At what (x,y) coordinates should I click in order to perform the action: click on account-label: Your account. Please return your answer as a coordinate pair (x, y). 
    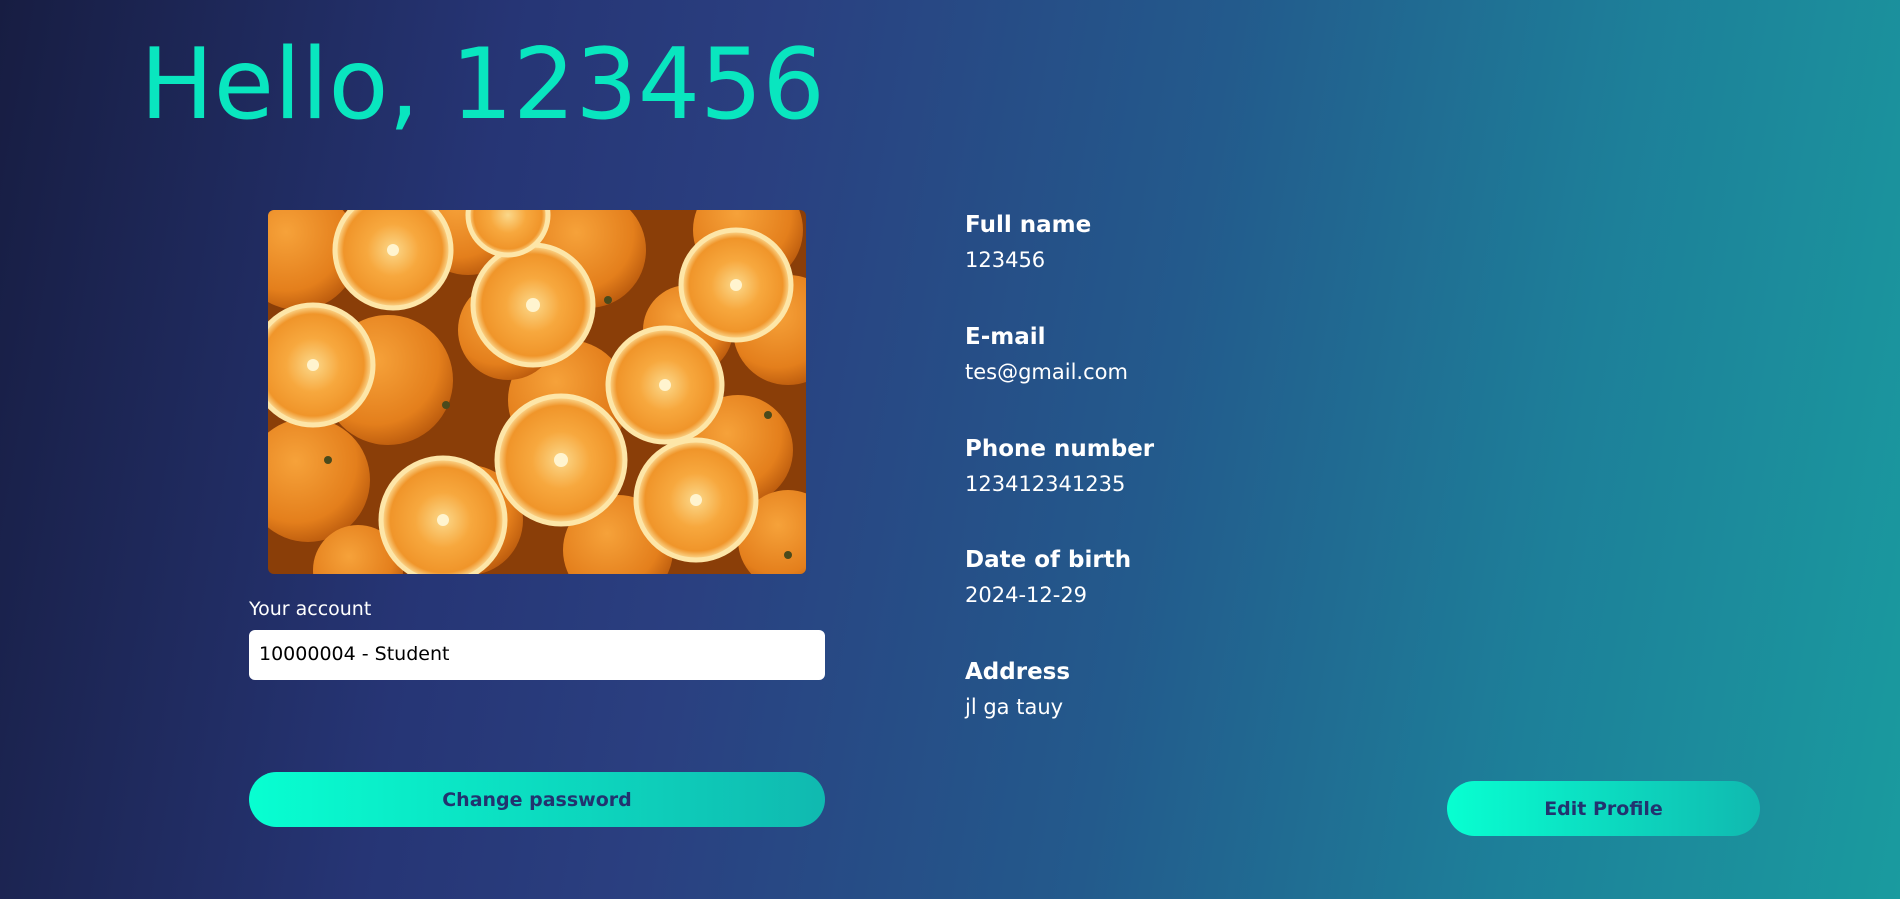
    Looking at the image, I should click on (310, 609).